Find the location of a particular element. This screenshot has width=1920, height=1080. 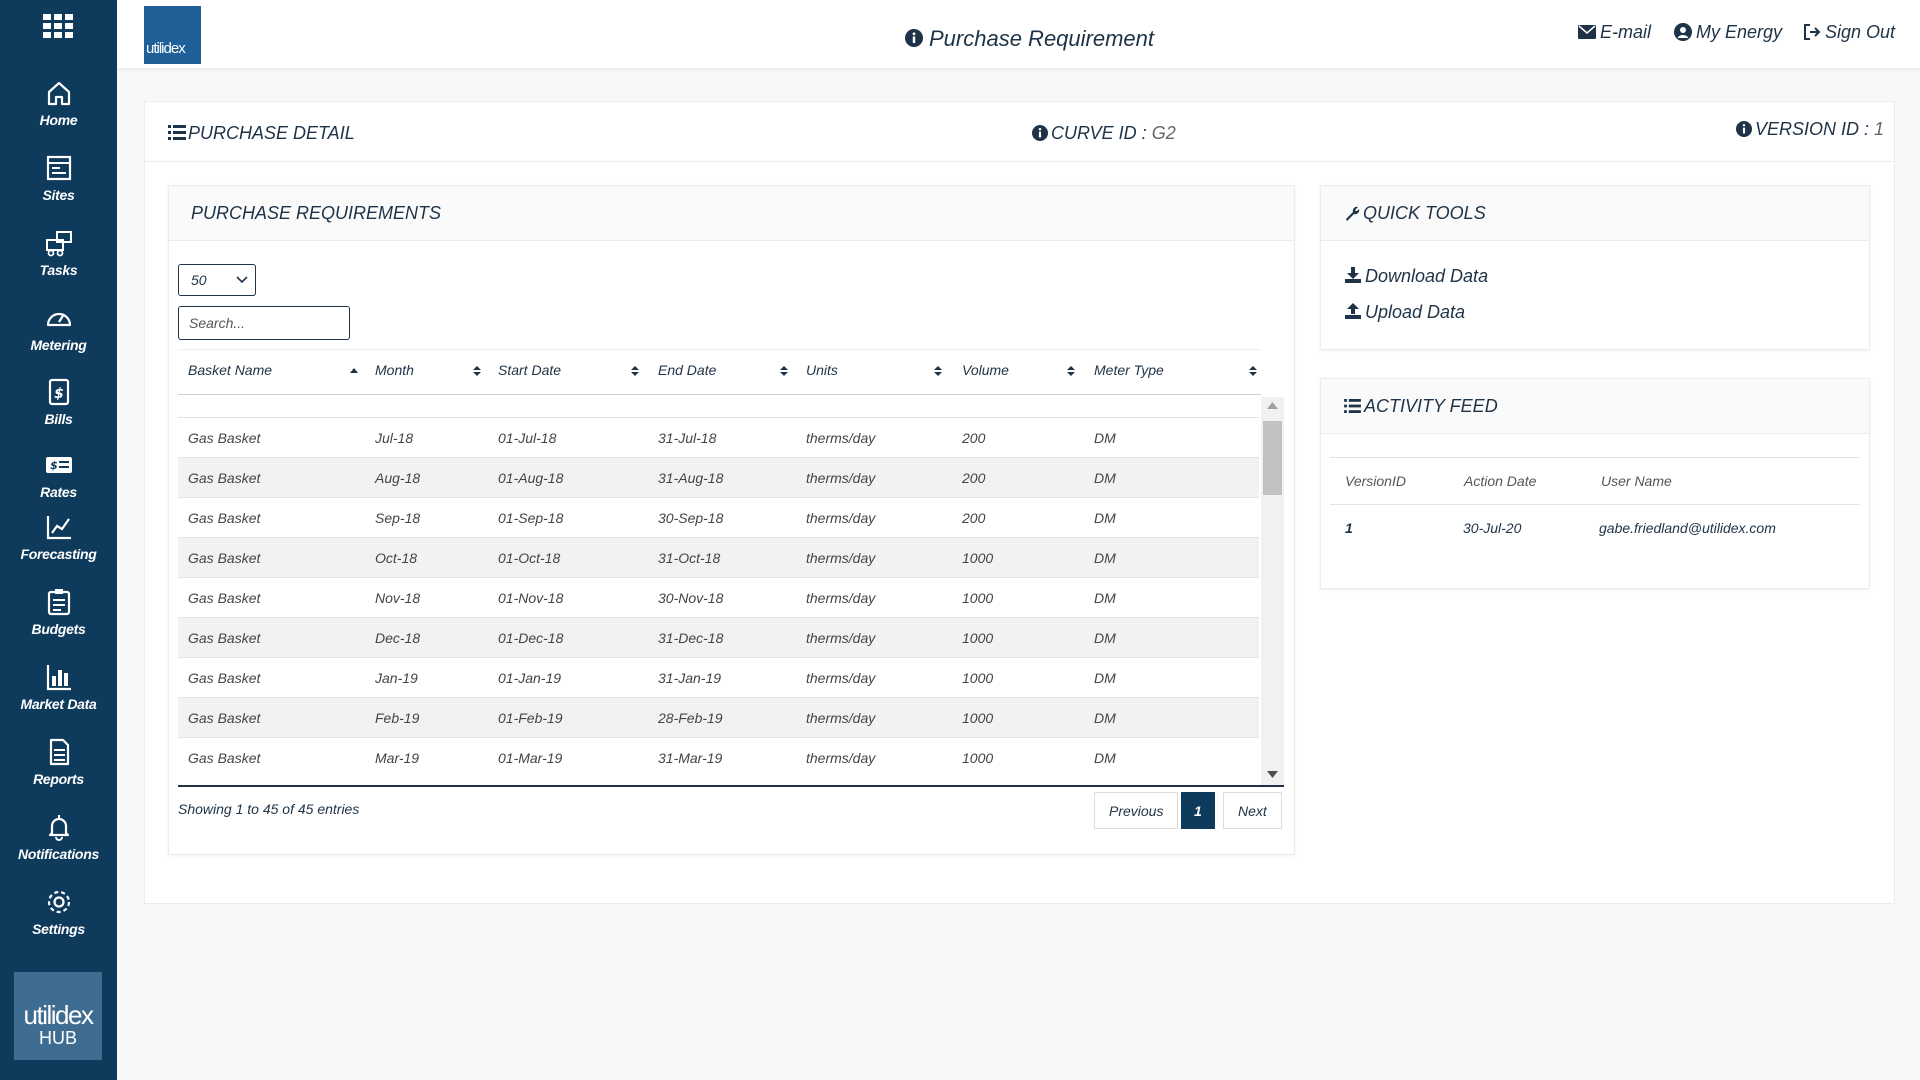

email-link: E-mail is located at coordinates (1614, 32).